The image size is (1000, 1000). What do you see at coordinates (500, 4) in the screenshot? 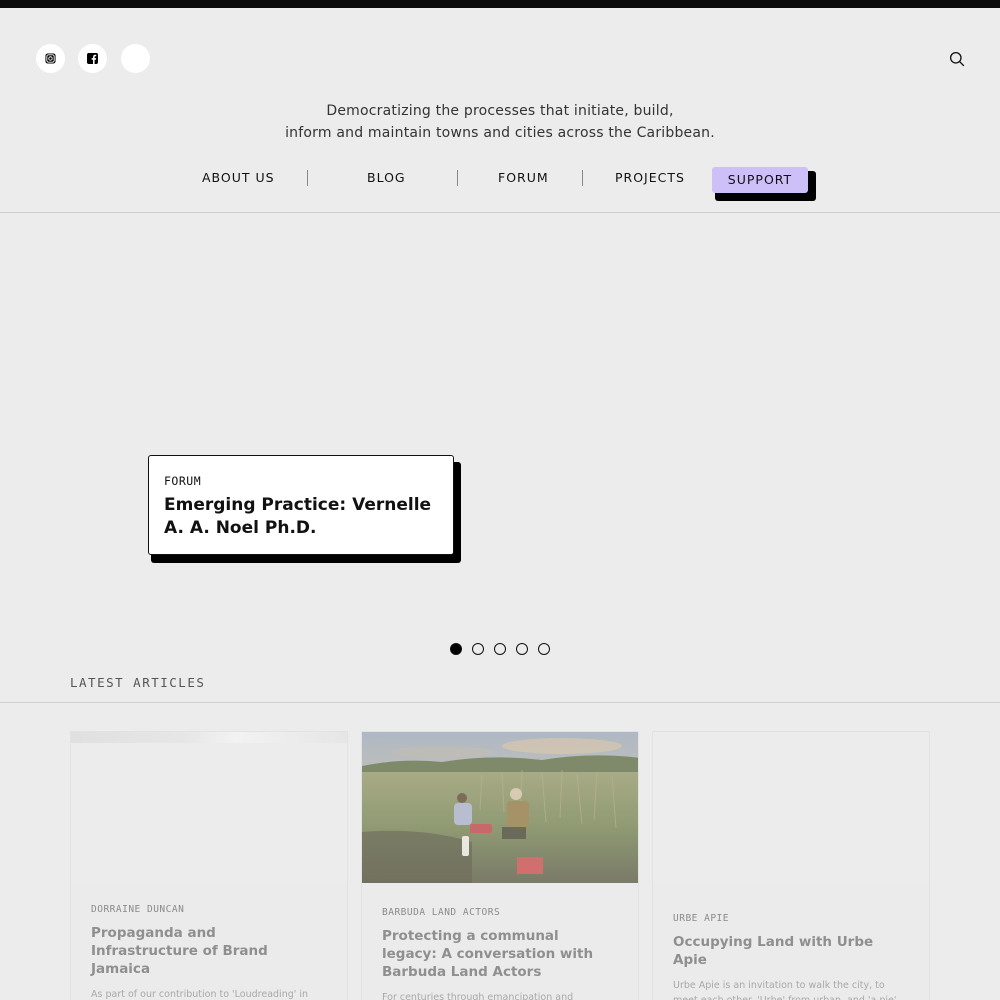
I see `top-bar` at bounding box center [500, 4].